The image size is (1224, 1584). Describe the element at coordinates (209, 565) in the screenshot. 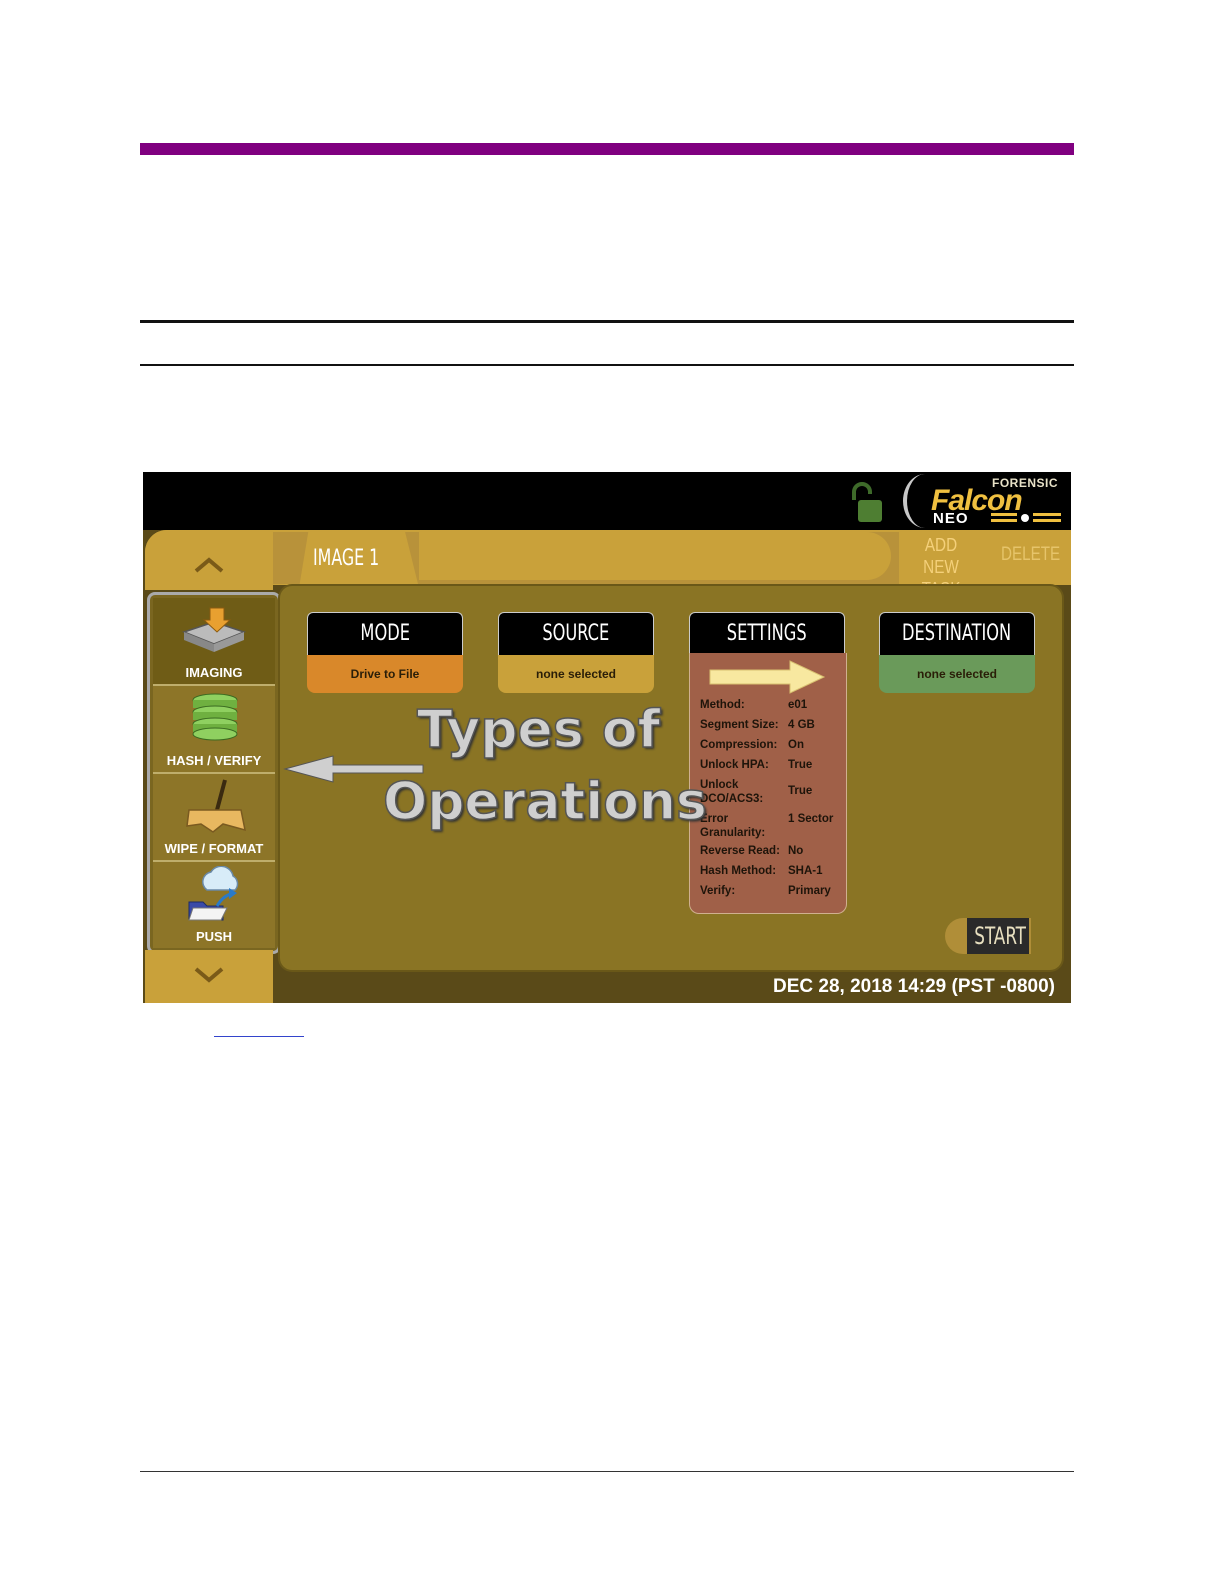

I see `chevron-up-icon` at that location.